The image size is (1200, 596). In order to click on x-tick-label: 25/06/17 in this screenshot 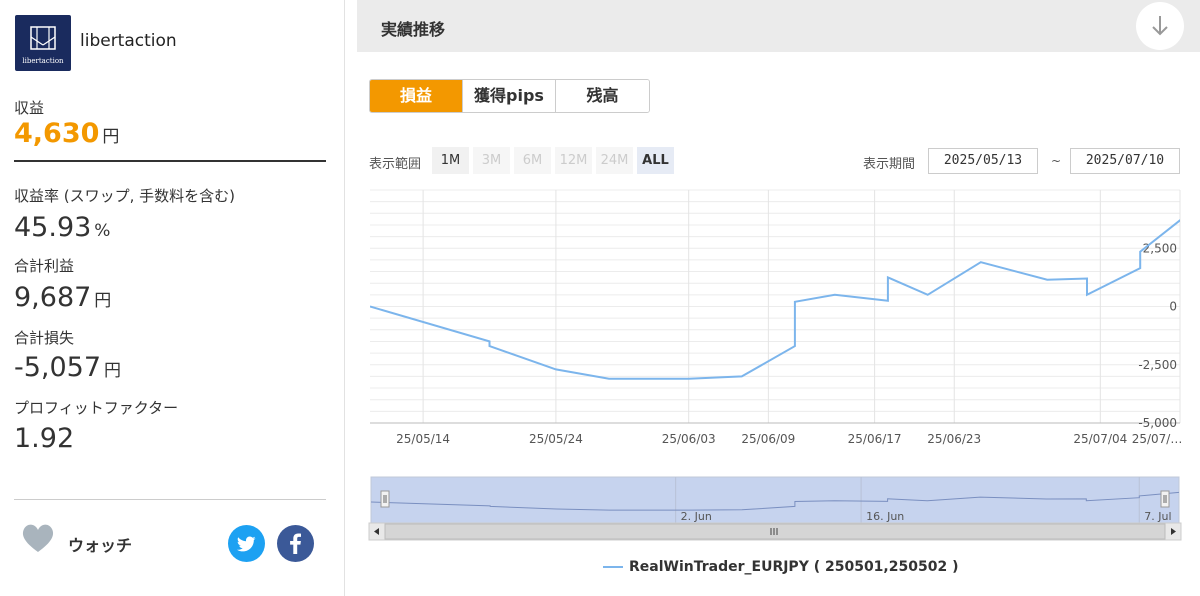, I will do `click(875, 439)`.